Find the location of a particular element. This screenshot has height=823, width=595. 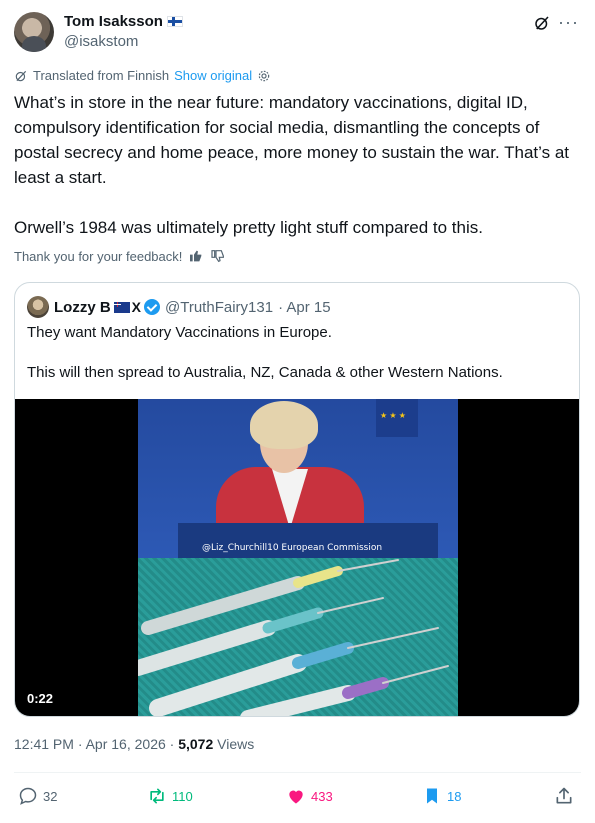

repost-button: 110 is located at coordinates (170, 796).